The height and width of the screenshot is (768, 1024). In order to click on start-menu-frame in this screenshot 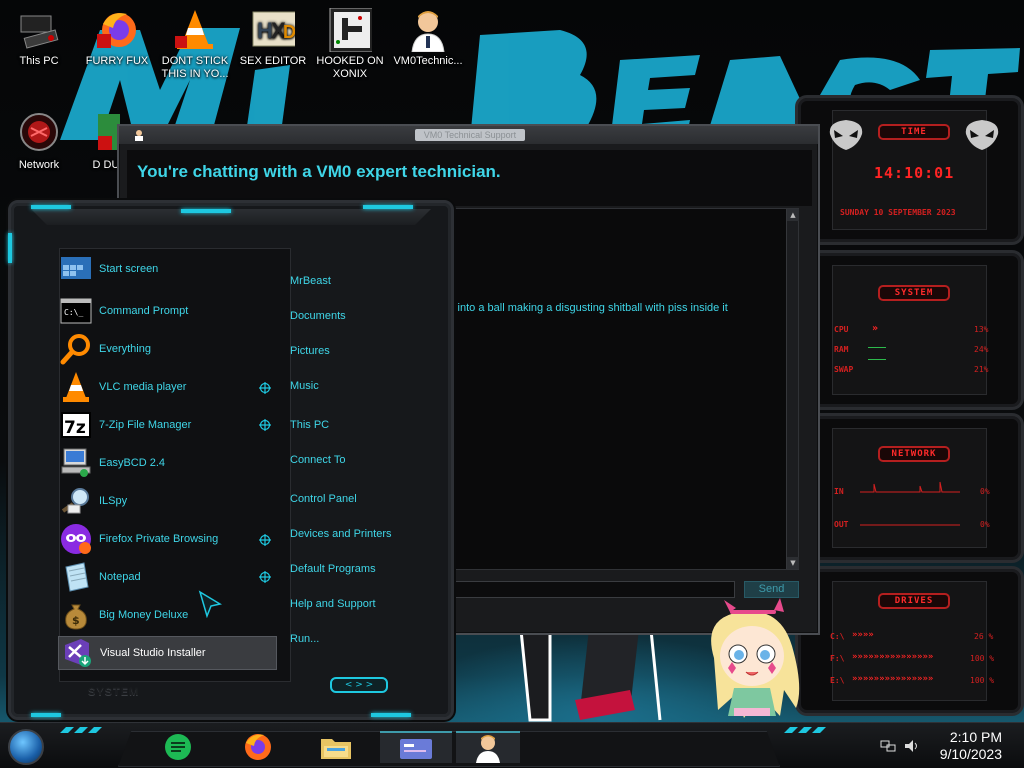, I will do `click(231, 217)`.